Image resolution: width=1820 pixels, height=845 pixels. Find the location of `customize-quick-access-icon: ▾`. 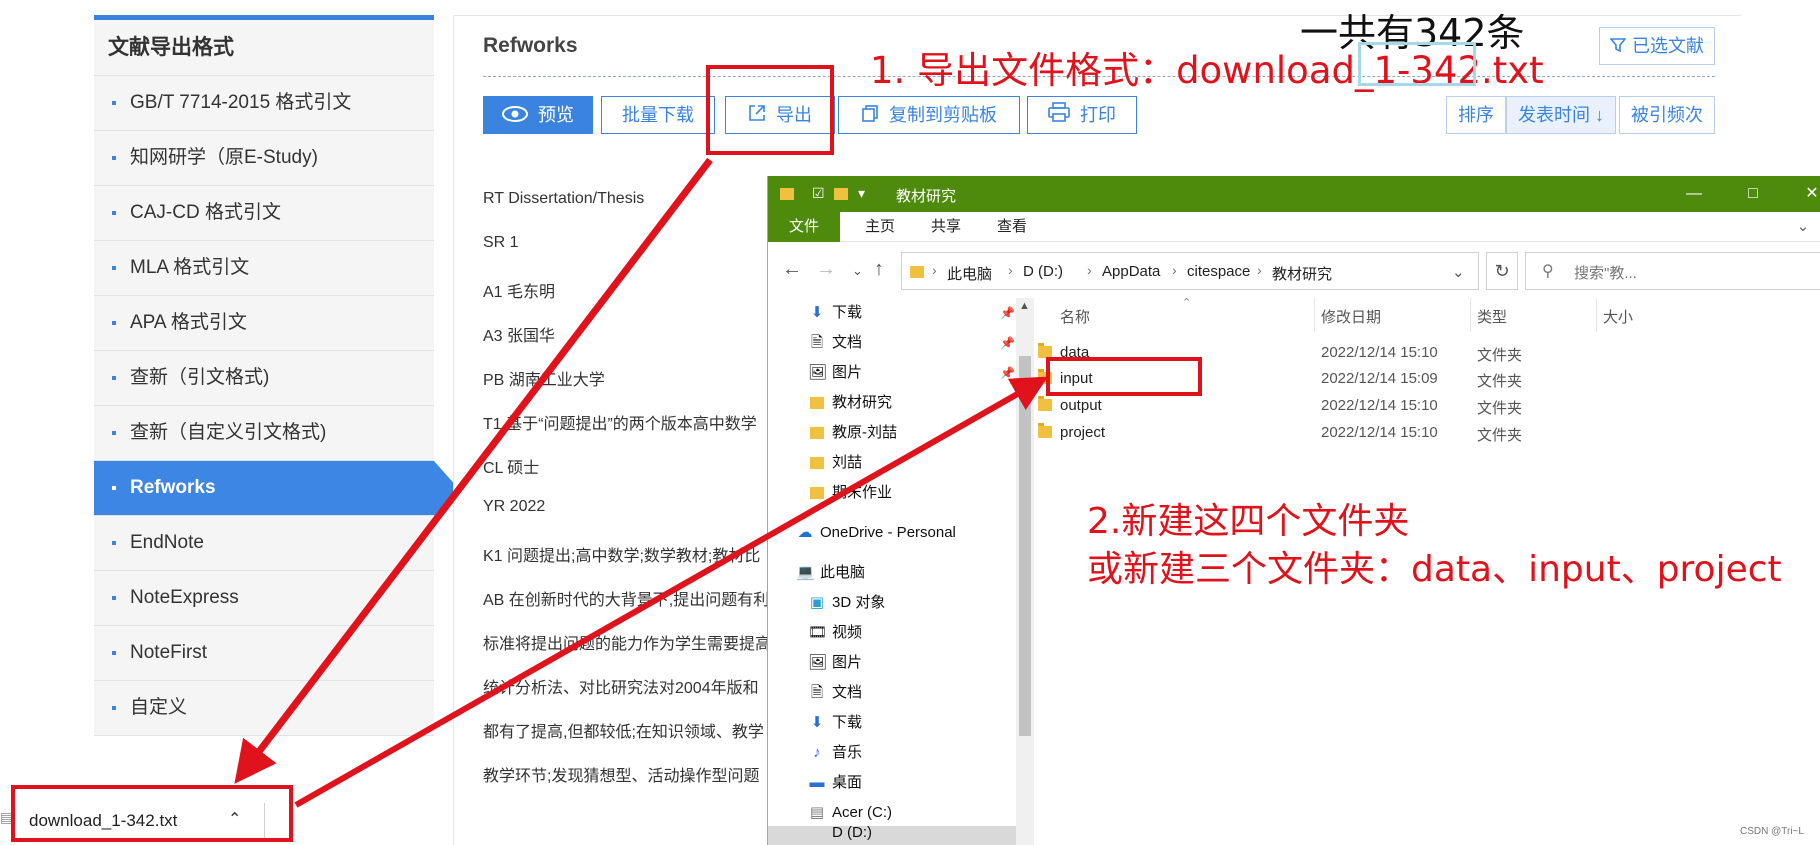

customize-quick-access-icon: ▾ is located at coordinates (861, 193).